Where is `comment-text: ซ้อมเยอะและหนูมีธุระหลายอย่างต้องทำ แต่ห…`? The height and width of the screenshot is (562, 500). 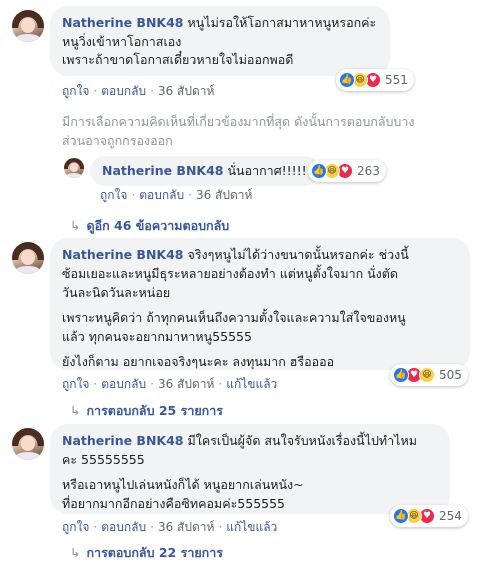 comment-text: ซ้อมเยอะและหนูมีธุระหลายอย่างต้องทำ แต่ห… is located at coordinates (230, 273).